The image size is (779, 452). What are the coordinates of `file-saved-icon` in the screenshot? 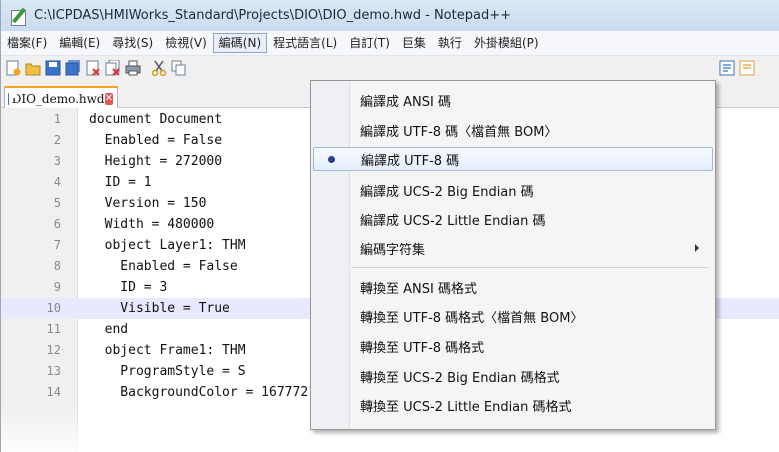 It's located at (11, 98).